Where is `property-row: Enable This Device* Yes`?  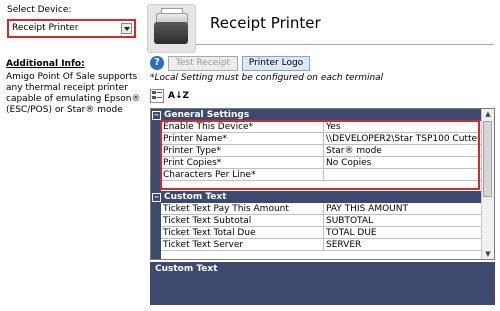 property-row: Enable This Device* Yes is located at coordinates (321, 127).